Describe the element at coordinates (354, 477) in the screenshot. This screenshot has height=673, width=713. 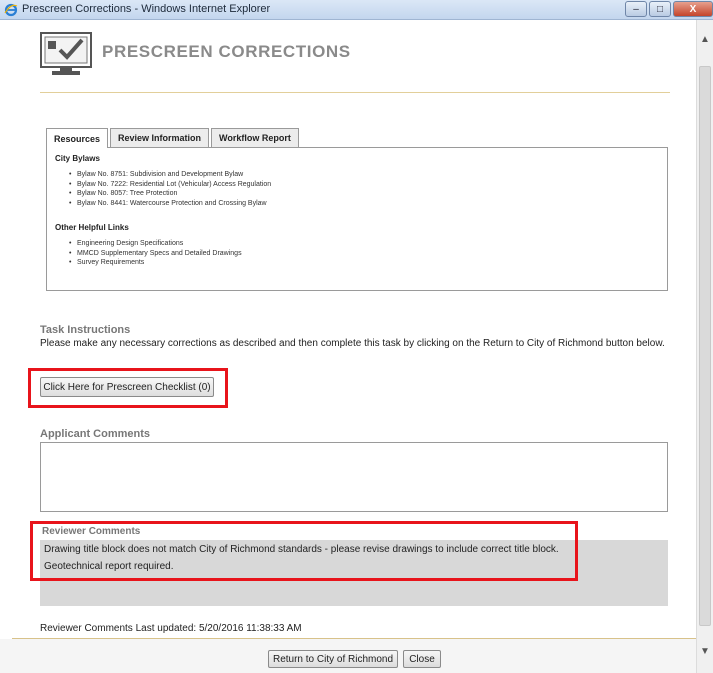
I see `applicant-comments-field` at that location.